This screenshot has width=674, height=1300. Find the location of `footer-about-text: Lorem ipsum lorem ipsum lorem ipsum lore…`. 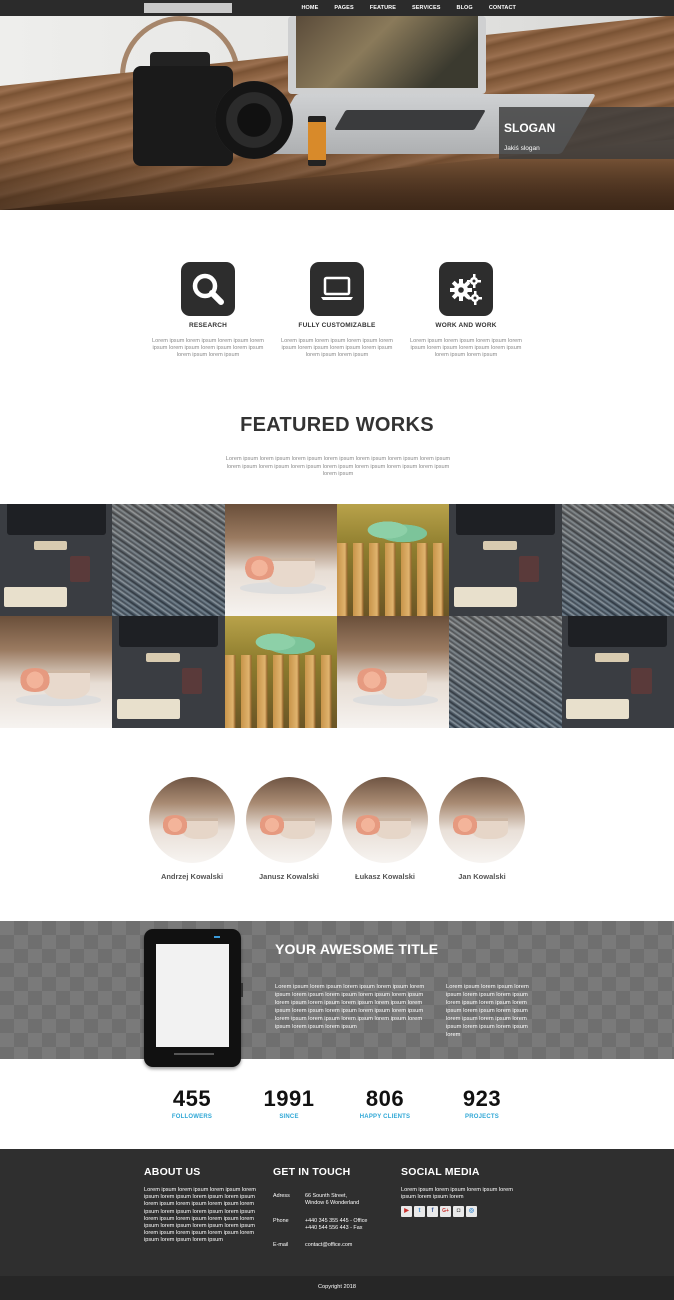

footer-about-text: Lorem ipsum lorem ipsum lorem ipsum lore… is located at coordinates (200, 1215).